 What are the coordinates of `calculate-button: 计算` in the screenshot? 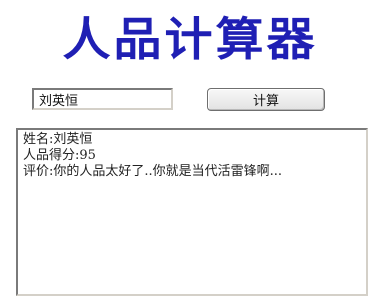 It's located at (266, 99).